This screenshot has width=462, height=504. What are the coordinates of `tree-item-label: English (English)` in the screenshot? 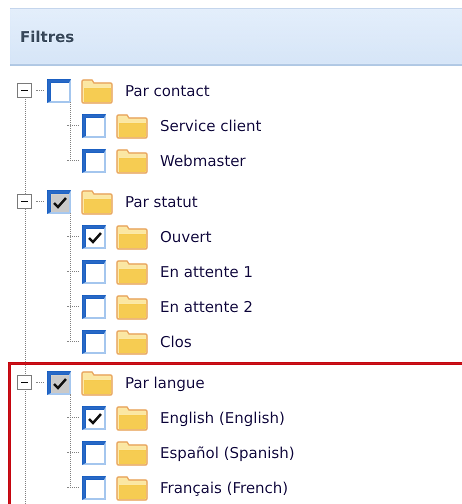 It's located at (222, 417).